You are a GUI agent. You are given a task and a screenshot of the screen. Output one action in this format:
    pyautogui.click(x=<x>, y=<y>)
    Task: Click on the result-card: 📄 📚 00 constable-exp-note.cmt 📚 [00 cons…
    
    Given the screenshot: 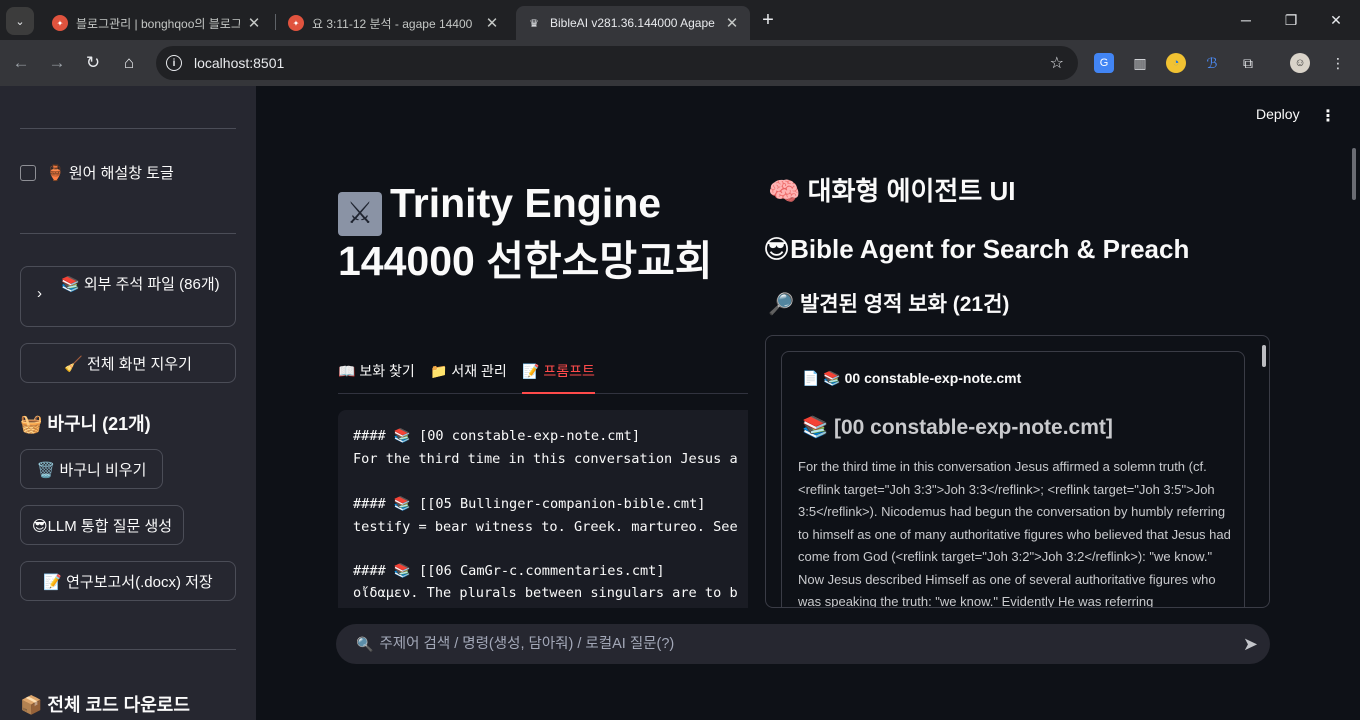 What is the action you would take?
    pyautogui.click(x=1013, y=479)
    